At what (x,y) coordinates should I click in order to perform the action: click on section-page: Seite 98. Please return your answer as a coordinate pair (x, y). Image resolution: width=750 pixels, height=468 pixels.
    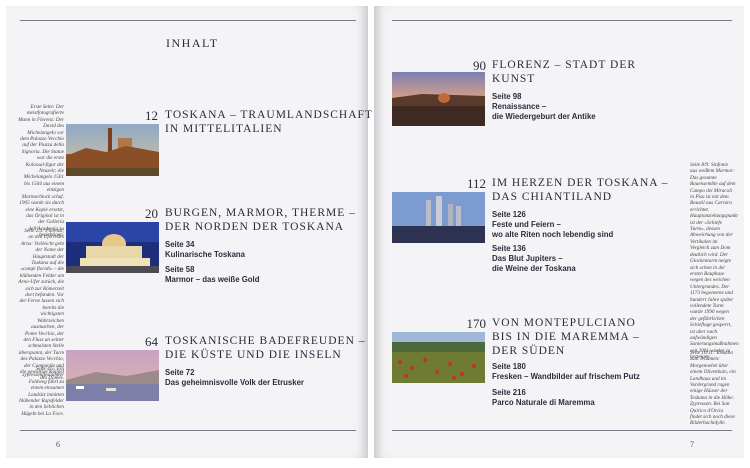
    Looking at the image, I should click on (507, 96).